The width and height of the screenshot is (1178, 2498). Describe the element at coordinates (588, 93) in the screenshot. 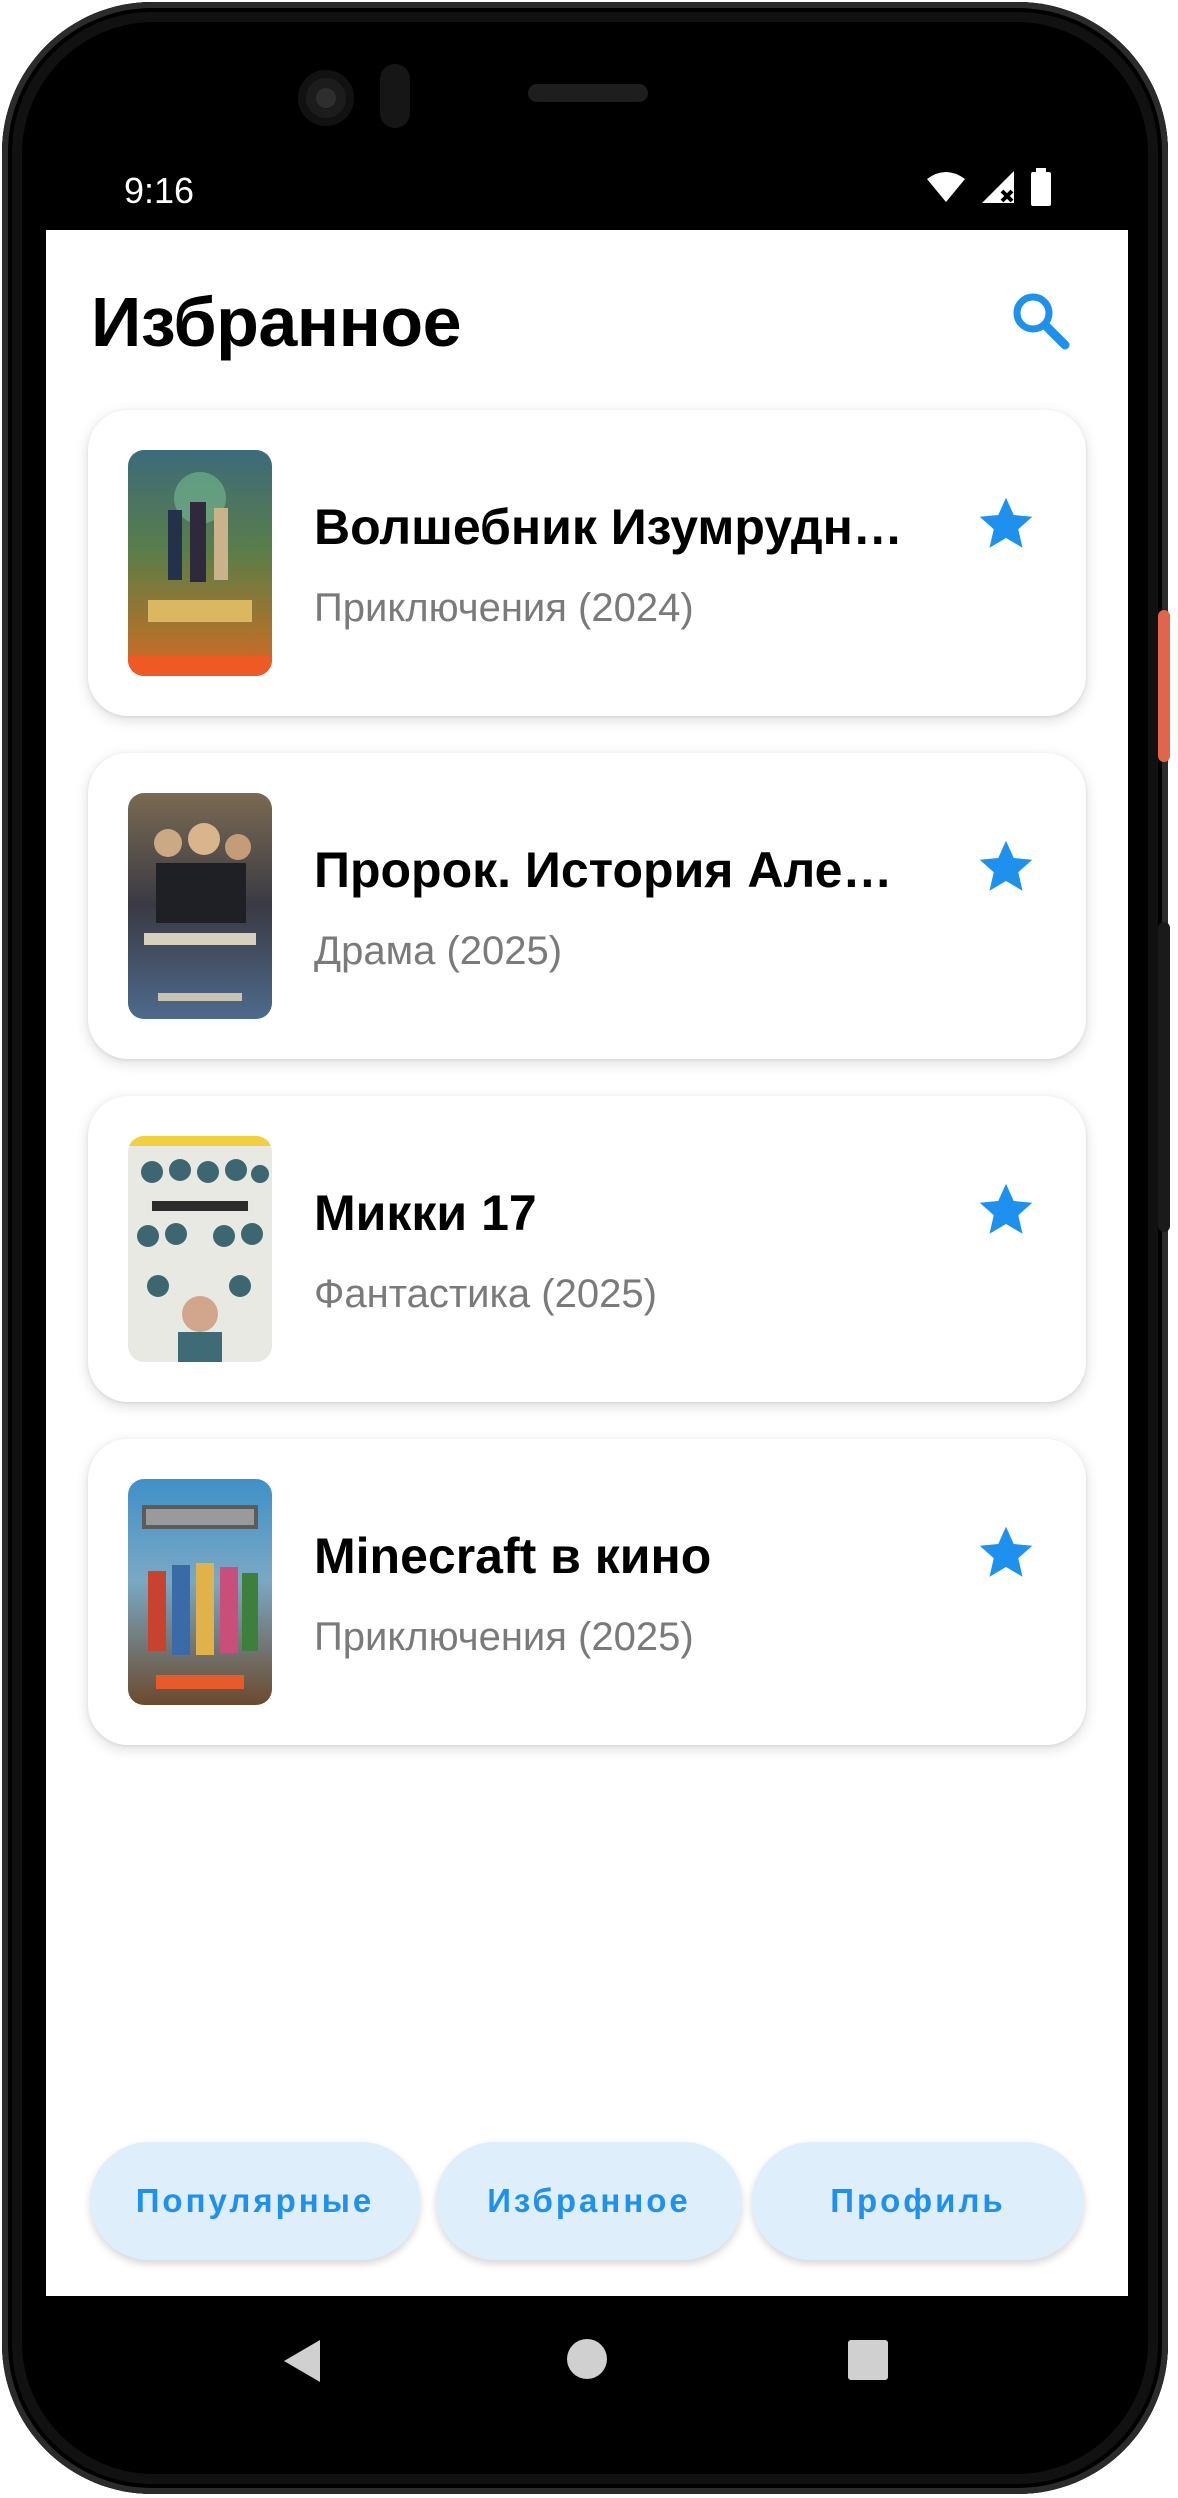

I see `earpiece-speaker` at that location.